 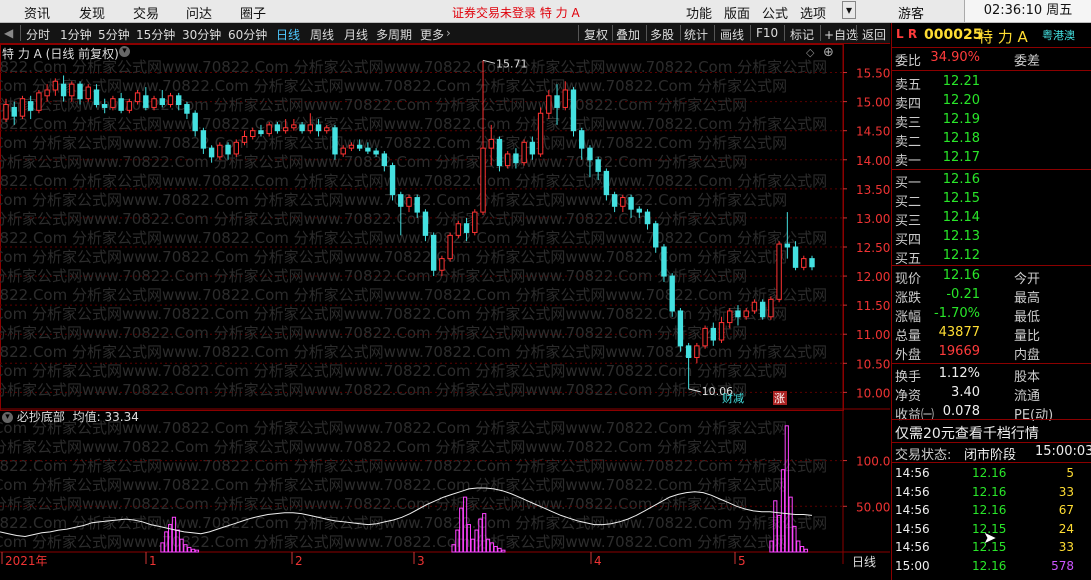 I want to click on ask-row: 卖五 12.21, so click(x=991, y=83).